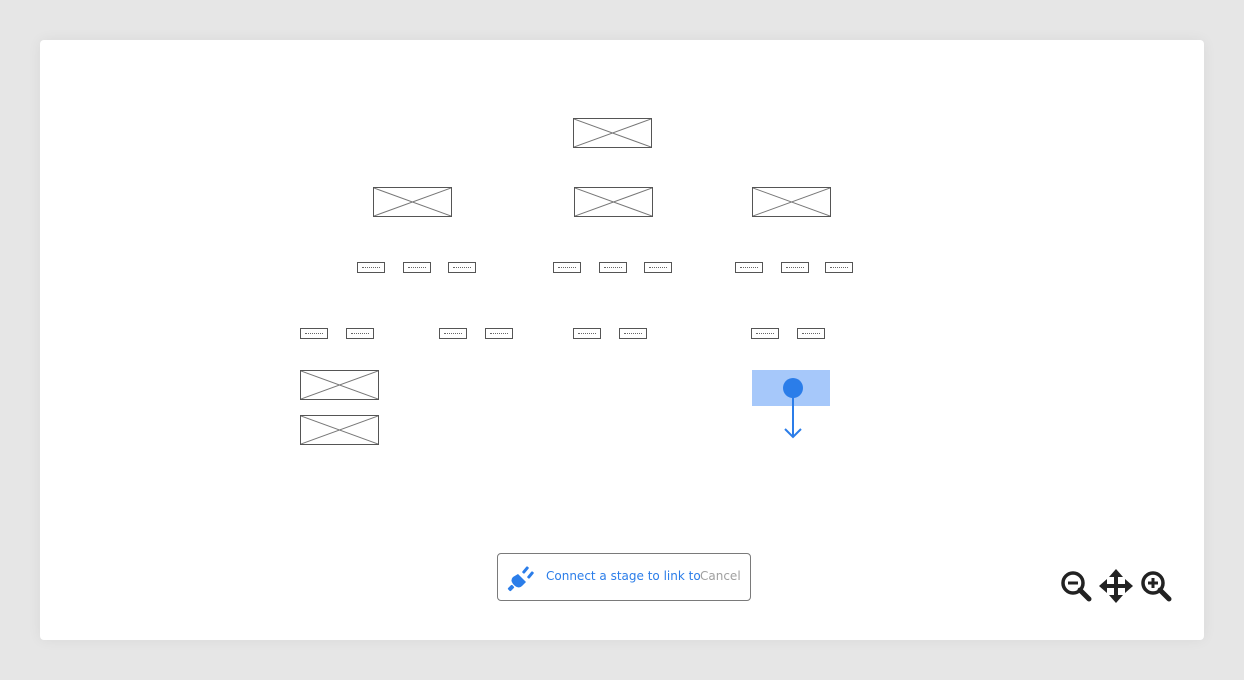 The image size is (1244, 680). I want to click on link-connector-arrow-icon, so click(793, 409).